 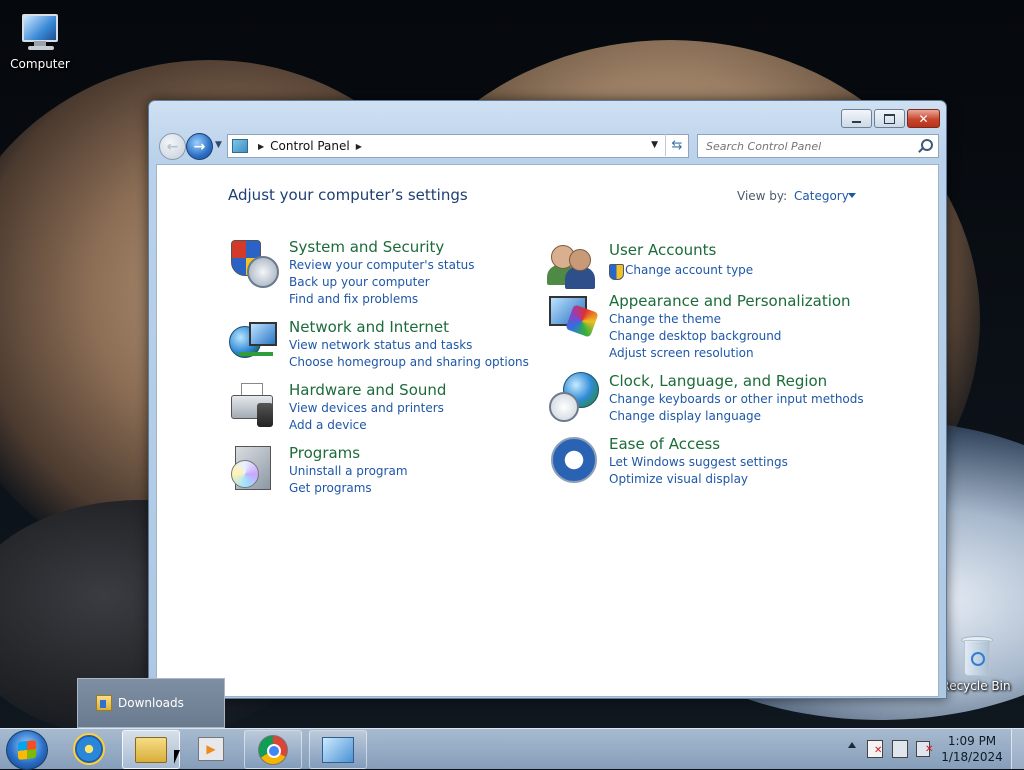 I want to click on desktop-icon-recycle-bin: Recycle Bin, so click(x=976, y=662).